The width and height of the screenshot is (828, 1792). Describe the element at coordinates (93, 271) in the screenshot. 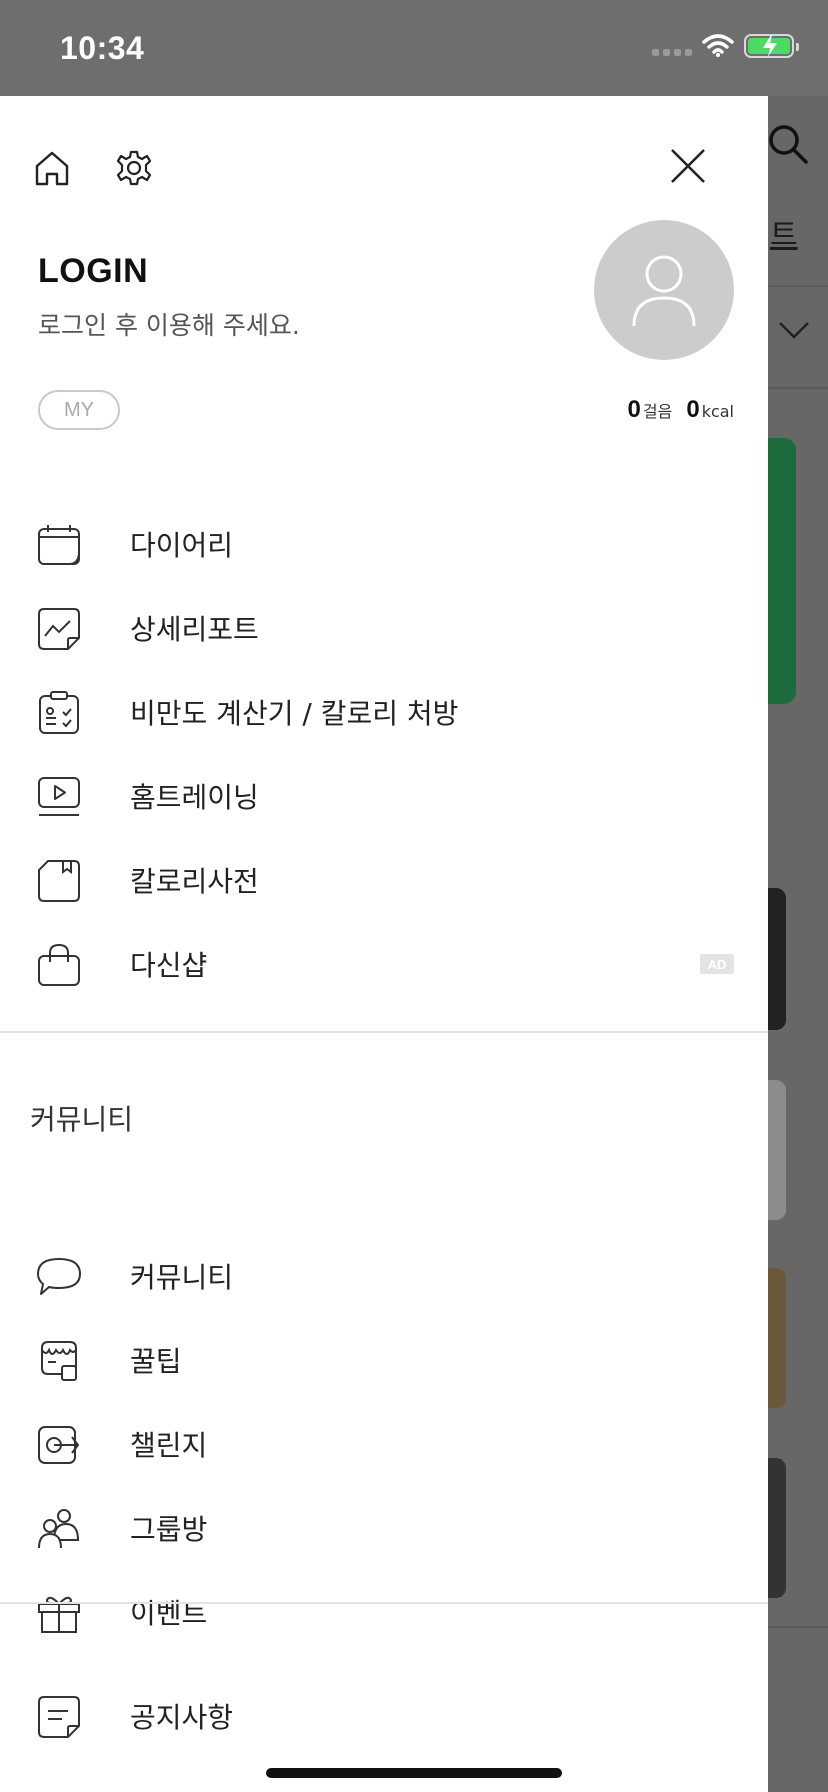

I see `login-title: LOGIN` at that location.